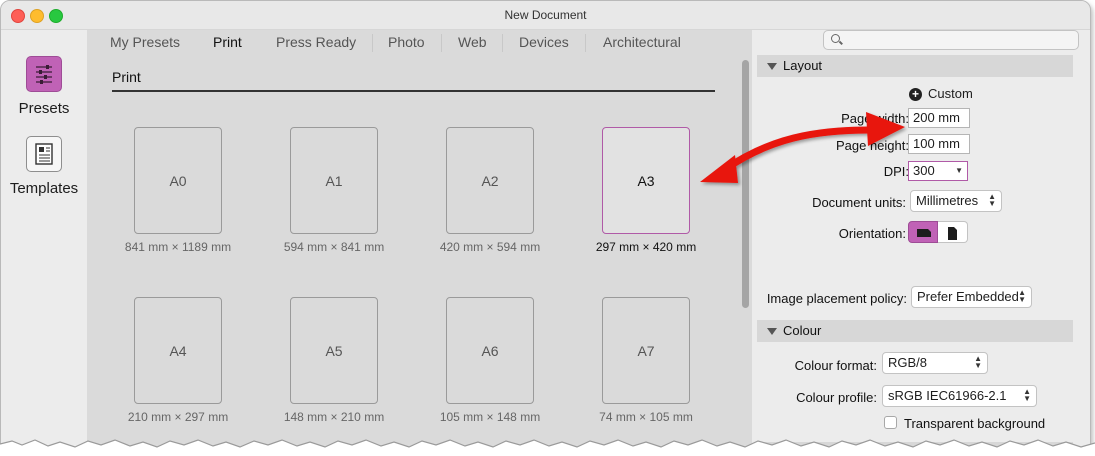 This screenshot has height=456, width=1095. Describe the element at coordinates (227, 42) in the screenshot. I see `tab-print: Print` at that location.